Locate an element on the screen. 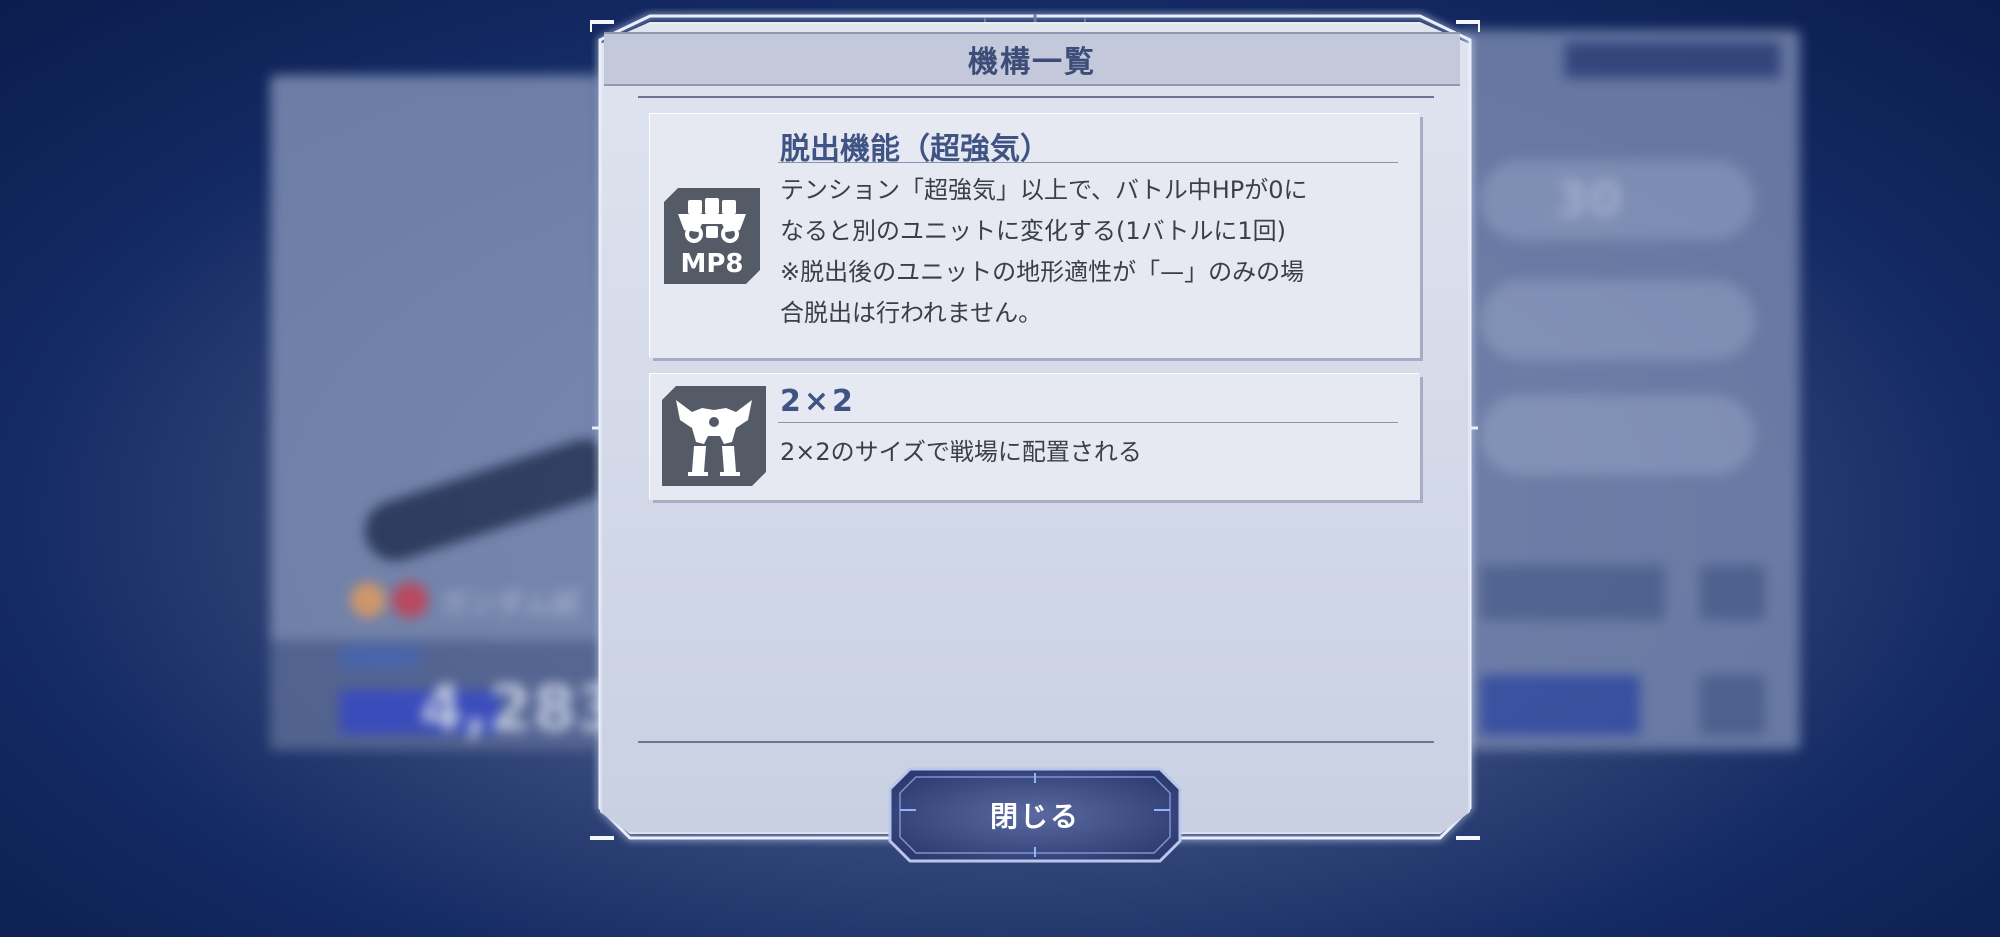  background-tag is located at coordinates (380, 657).